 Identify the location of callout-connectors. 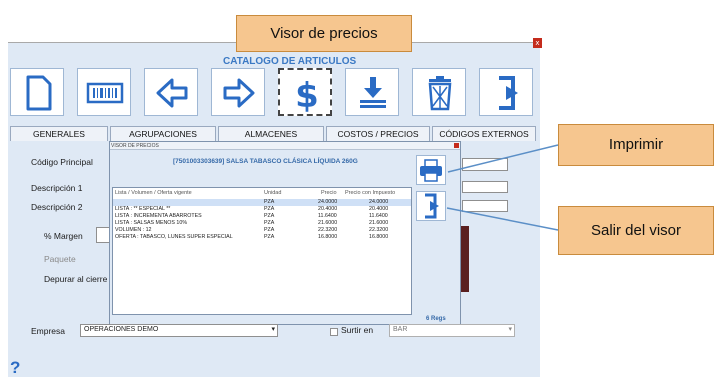
(502, 187).